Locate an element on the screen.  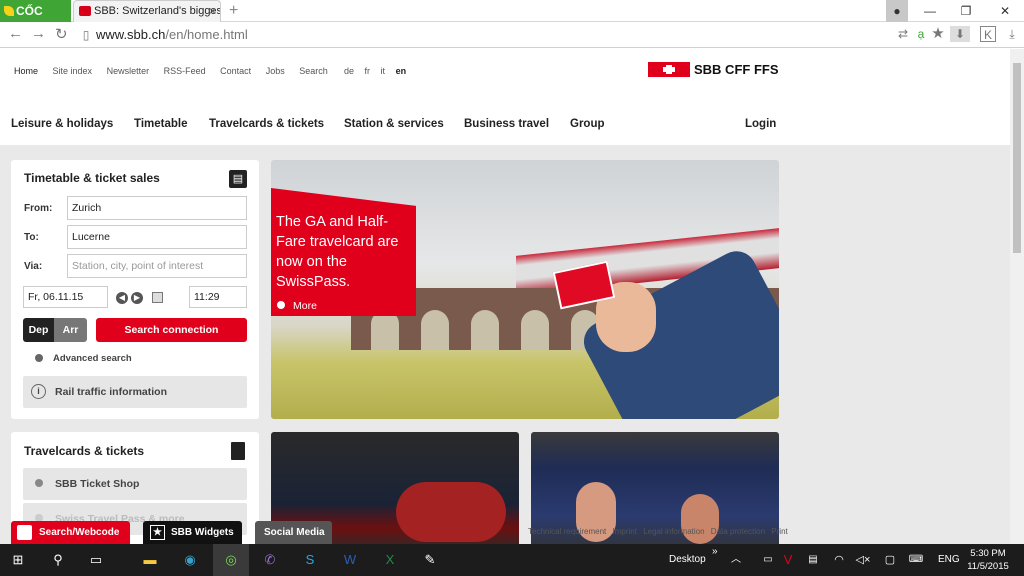
touch-keyboard-icon: ⌨ is located at coordinates (916, 560).